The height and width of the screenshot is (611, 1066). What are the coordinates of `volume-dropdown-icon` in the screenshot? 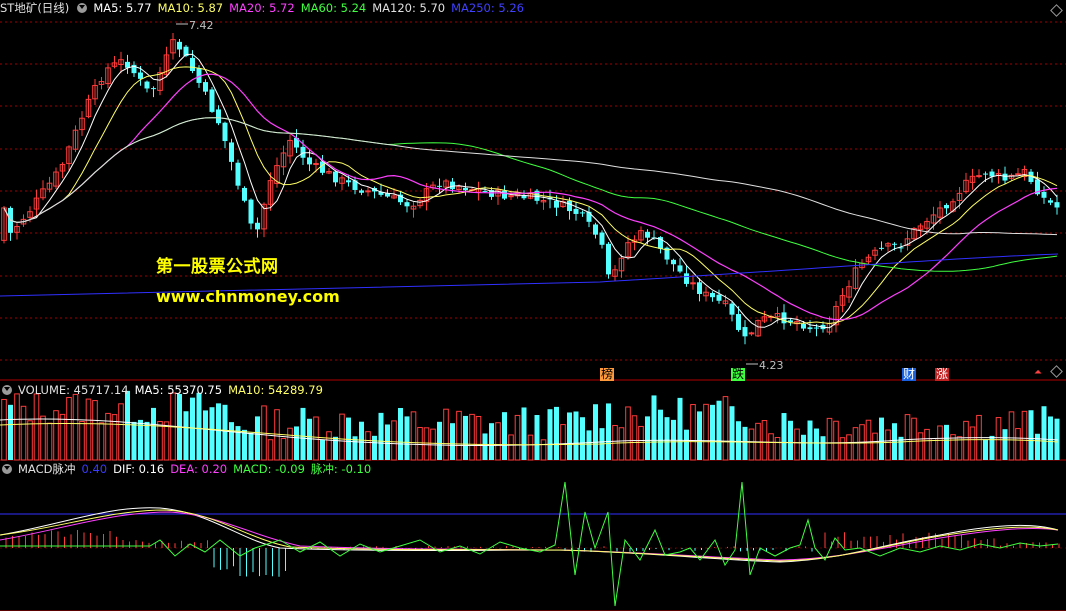 It's located at (7, 390).